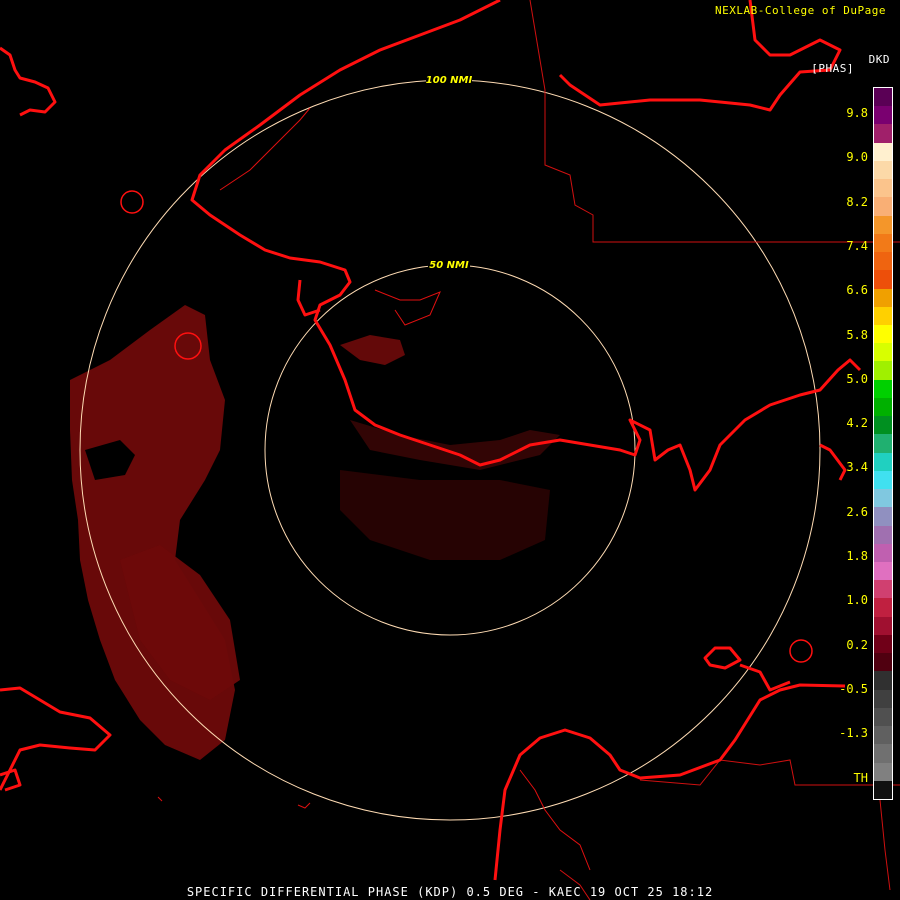 Image resolution: width=900 pixels, height=900 pixels. I want to click on coast-west-island, so click(28, 81).